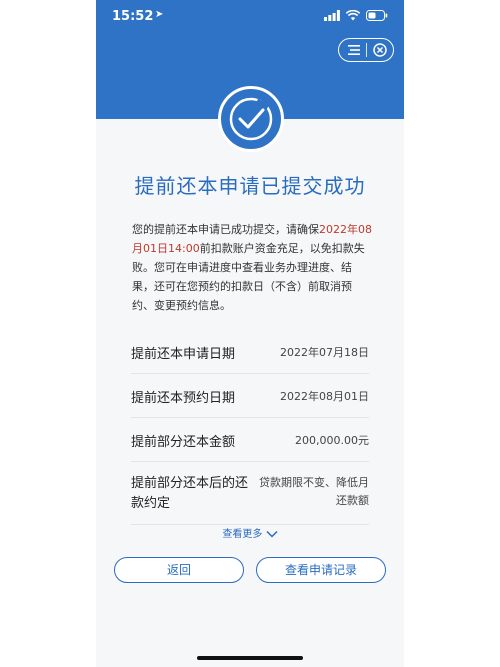  Describe the element at coordinates (321, 570) in the screenshot. I see `view-records-button: 查看申请记录` at that location.